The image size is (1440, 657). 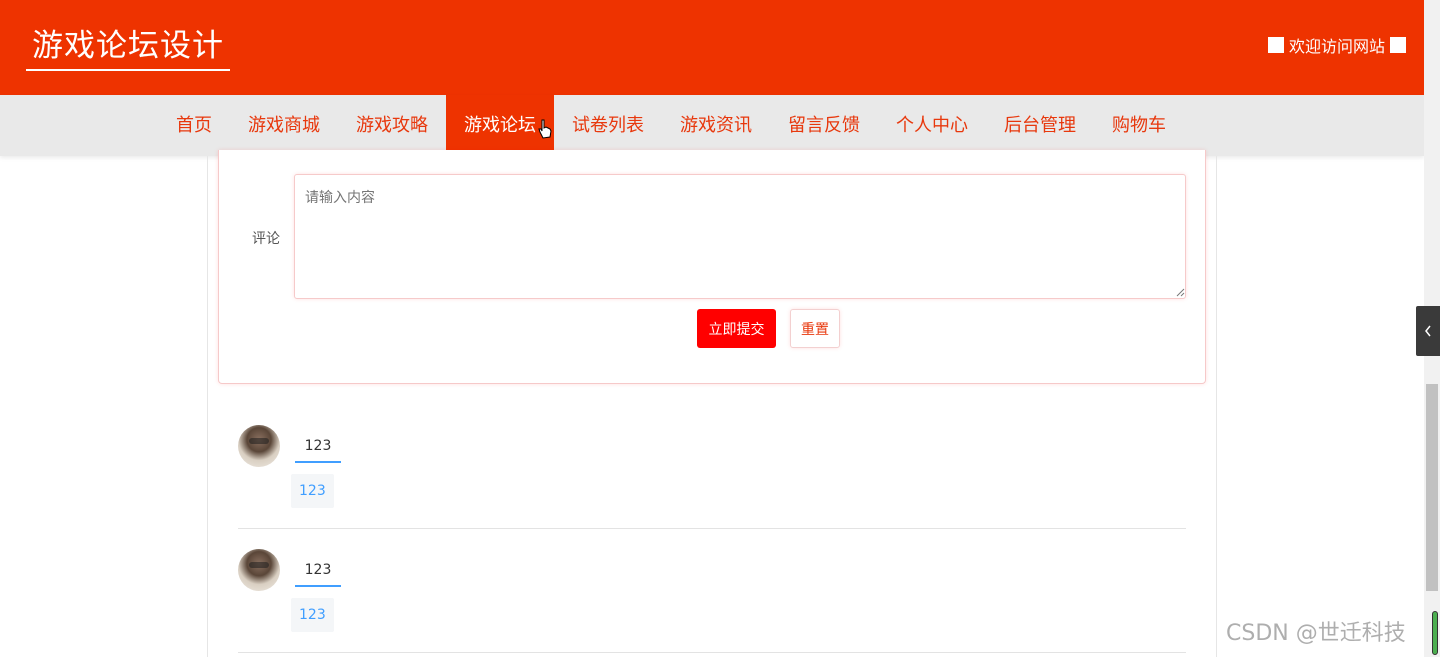 I want to click on scroll-thumb, so click(x=1432, y=487).